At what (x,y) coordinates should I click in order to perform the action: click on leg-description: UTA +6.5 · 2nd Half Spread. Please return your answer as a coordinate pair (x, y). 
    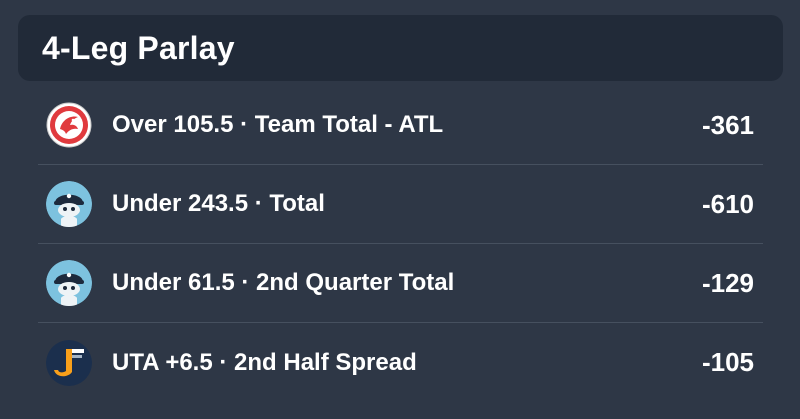
    Looking at the image, I should click on (264, 362).